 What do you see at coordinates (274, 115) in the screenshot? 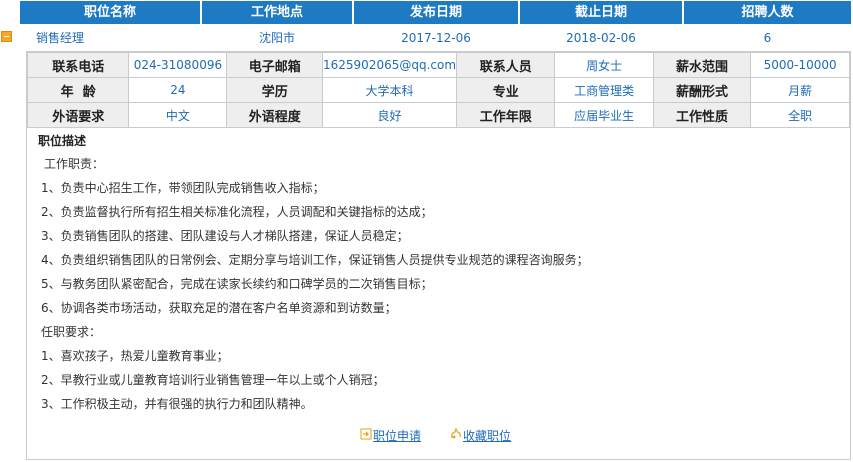
I see `language-level-label: 外语程度` at bounding box center [274, 115].